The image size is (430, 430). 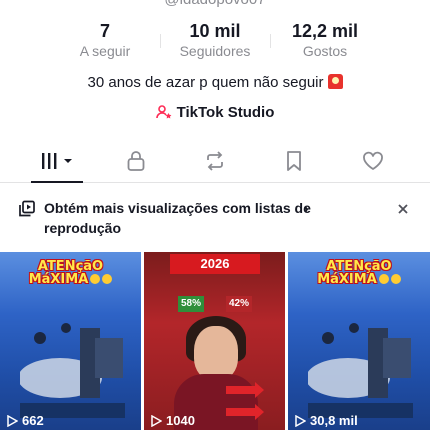 I want to click on chevron-right-icon: ›, so click(x=306, y=208).